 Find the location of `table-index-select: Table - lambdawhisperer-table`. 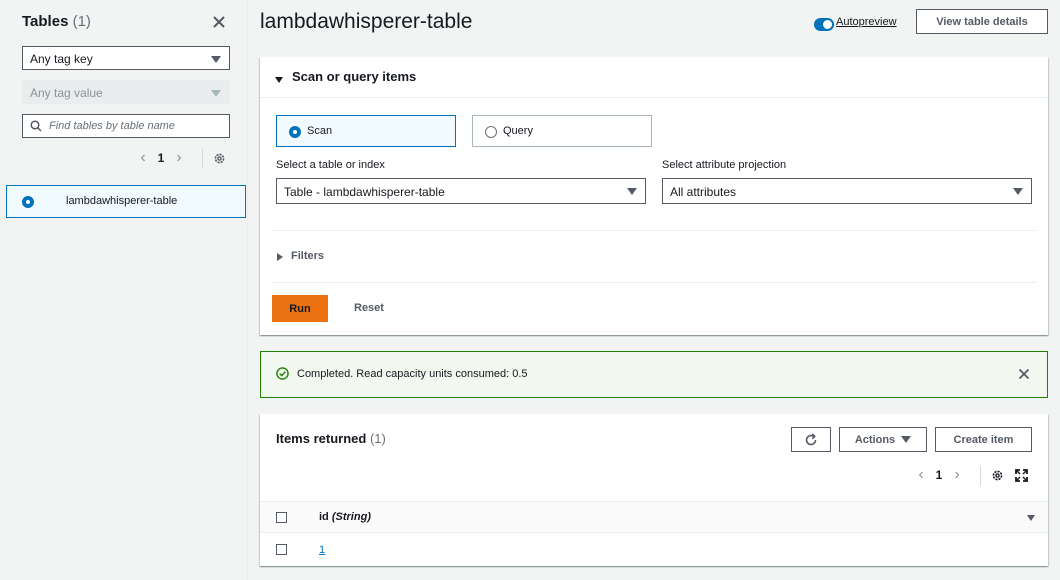

table-index-select: Table - lambdawhisperer-table is located at coordinates (461, 191).